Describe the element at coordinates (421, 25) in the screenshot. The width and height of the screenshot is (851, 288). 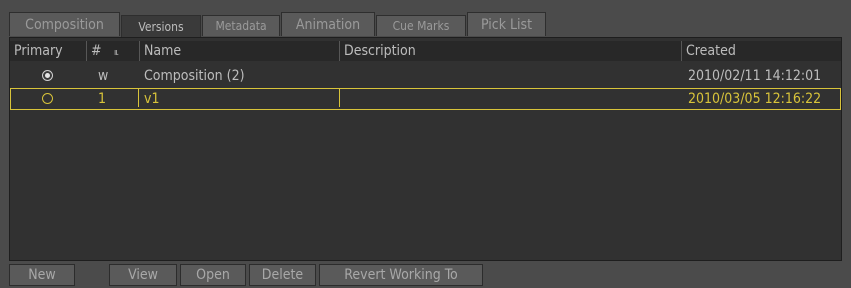
I see `tab-cue-marks: Cue Marks` at that location.